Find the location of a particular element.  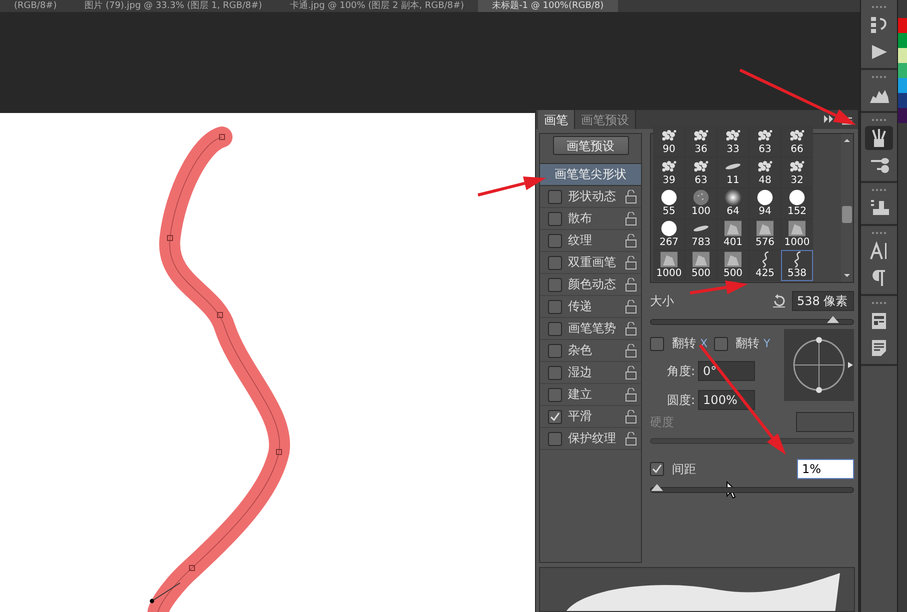

direction-handle is located at coordinates (165, 593).